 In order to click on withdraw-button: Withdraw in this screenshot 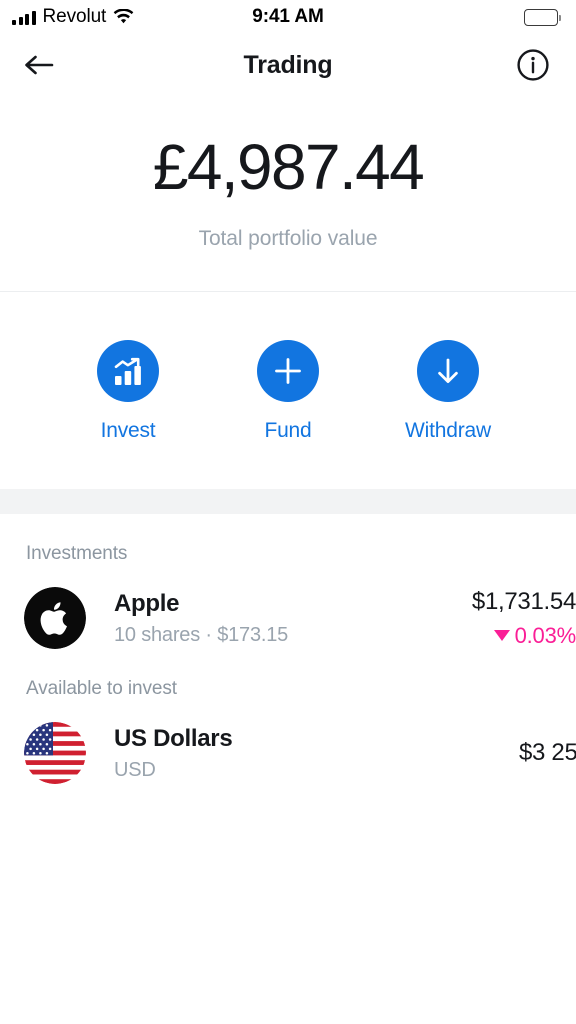, I will do `click(448, 391)`.